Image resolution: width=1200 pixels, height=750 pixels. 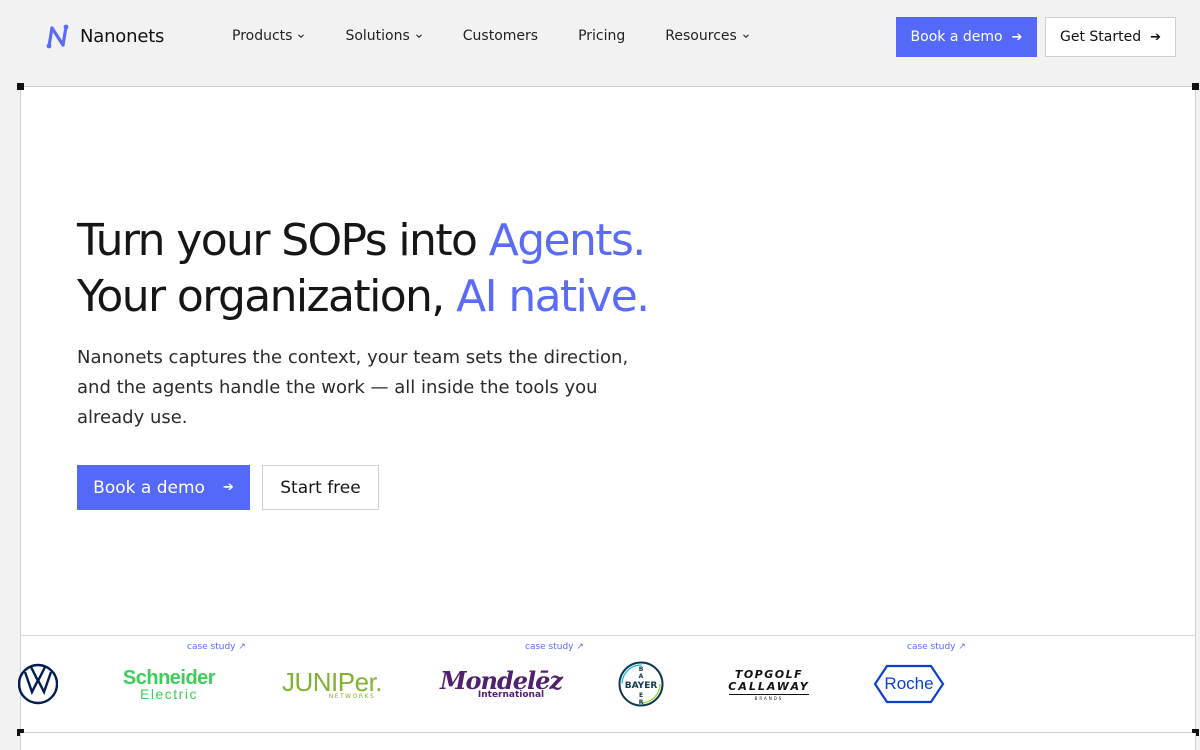 I want to click on brand-logo: Nanonets, so click(x=104, y=36).